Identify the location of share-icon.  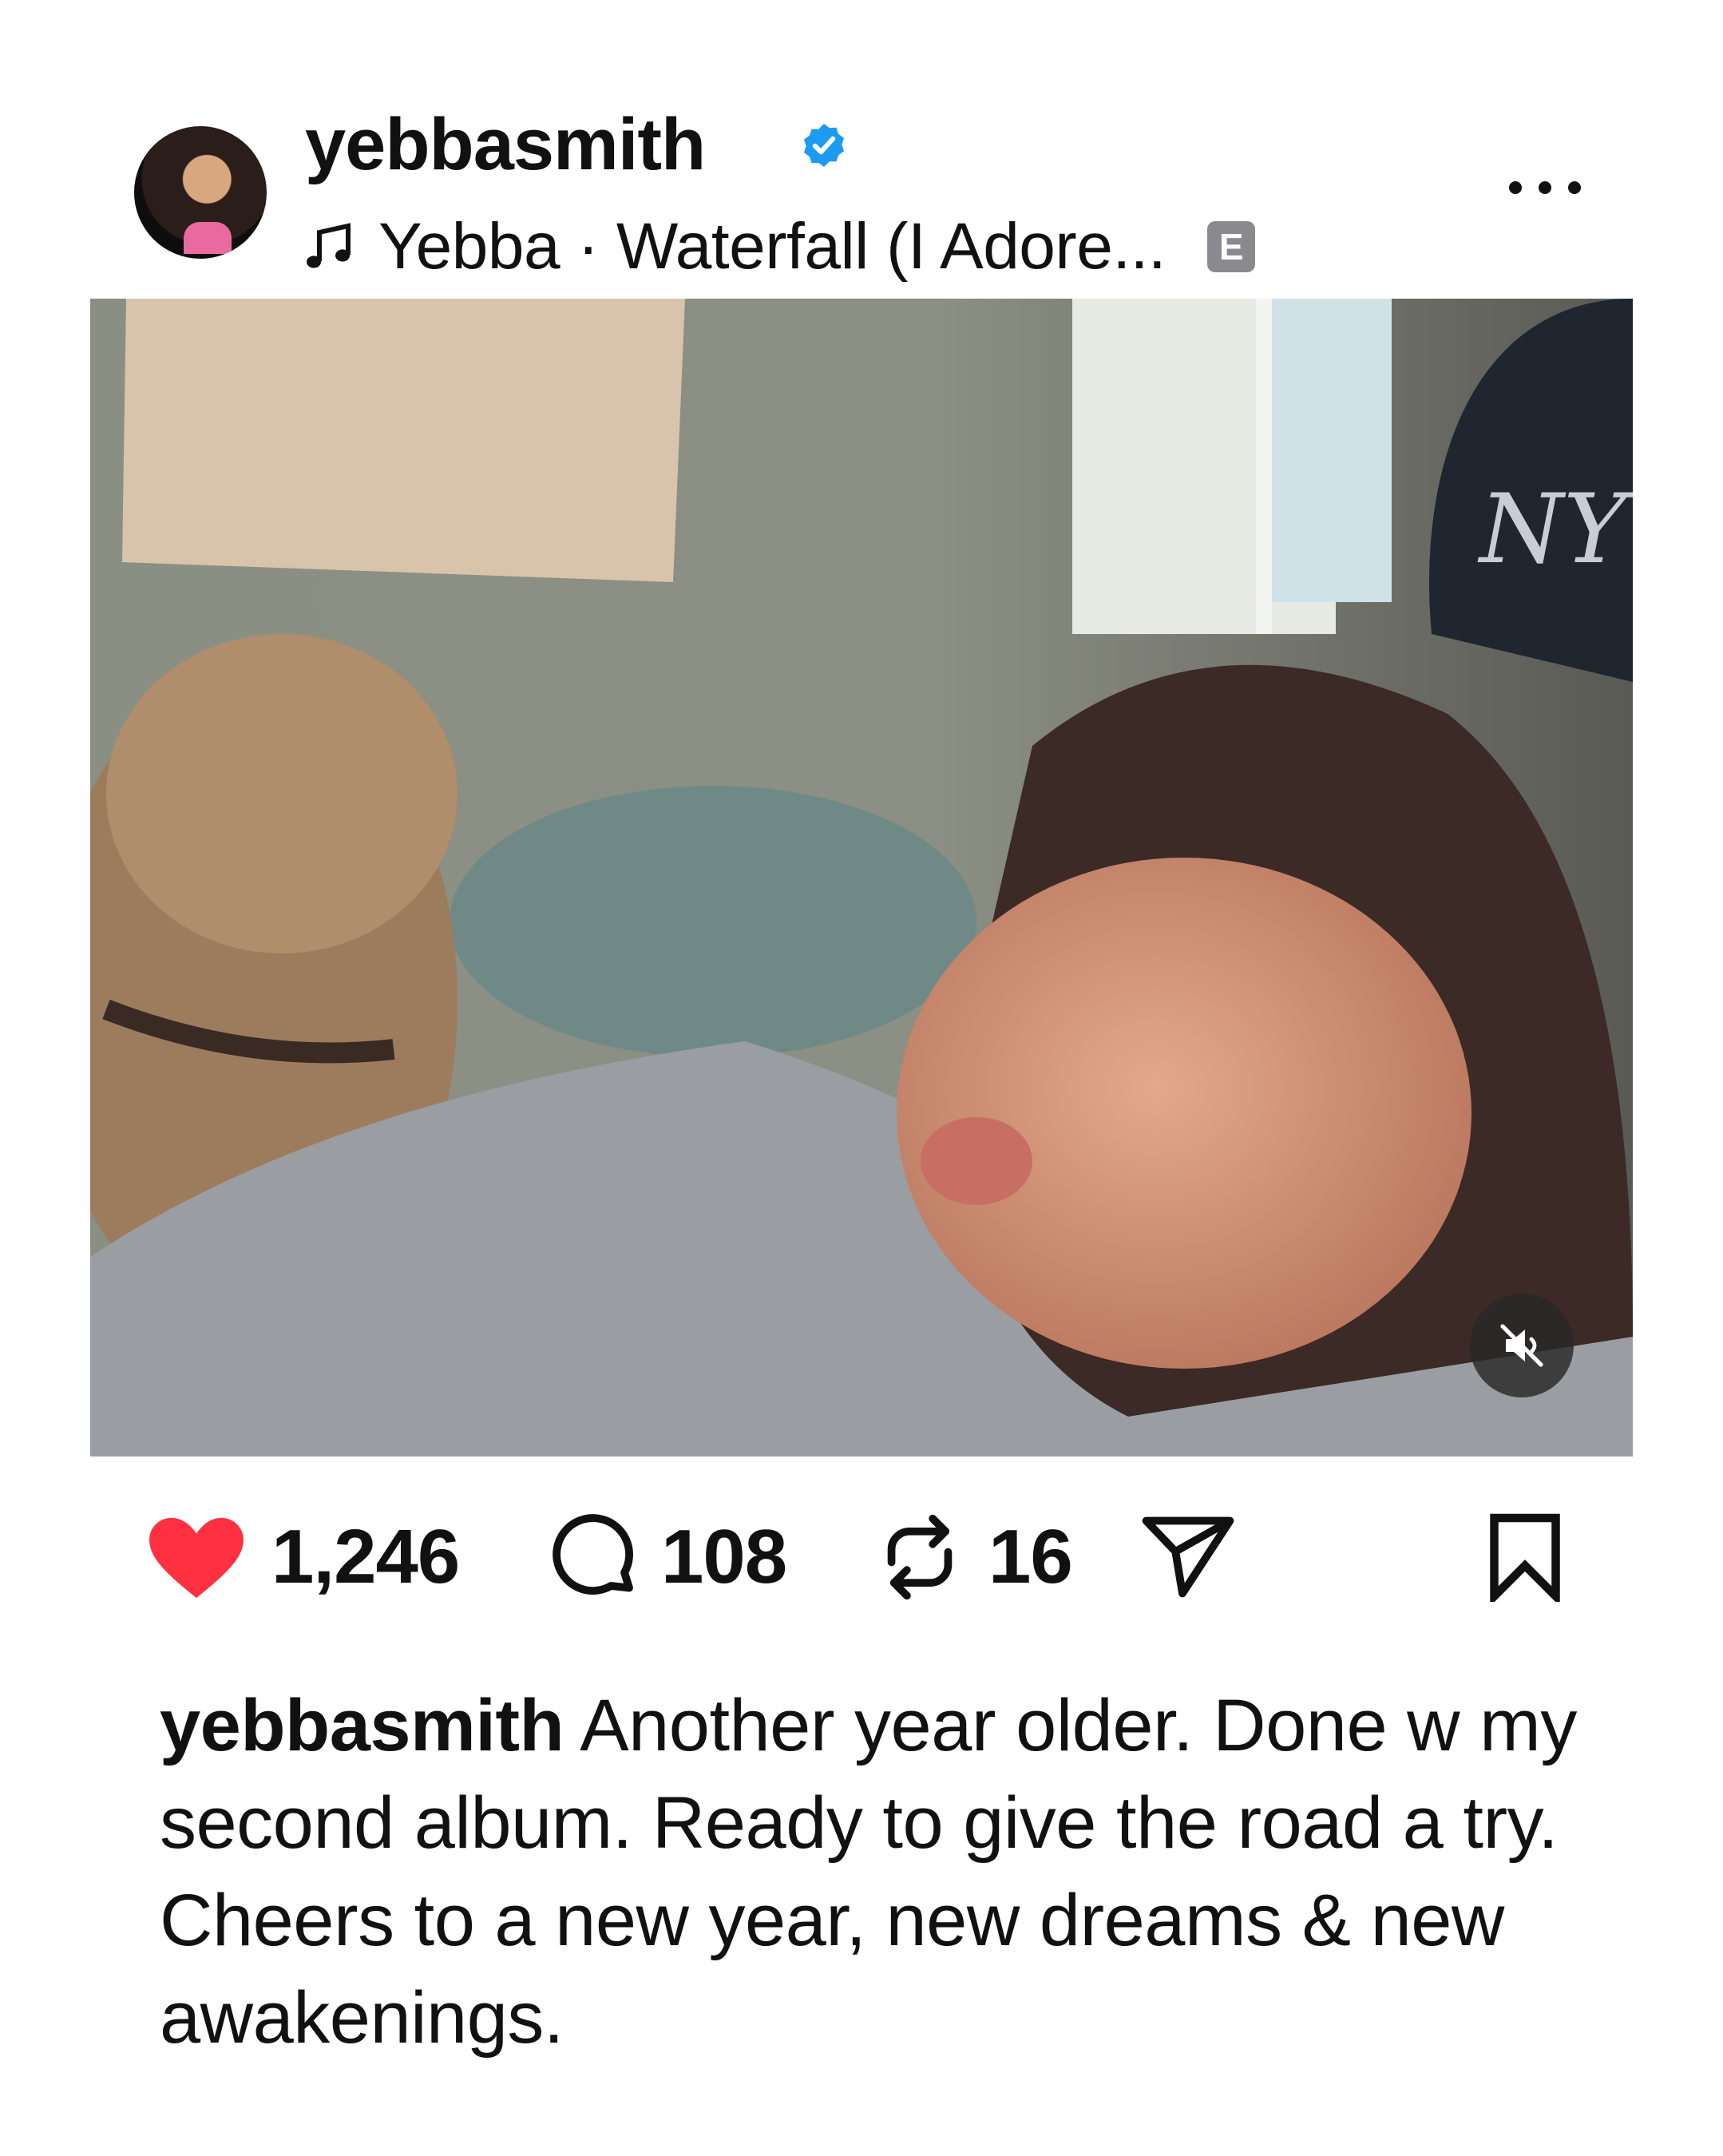
(1188, 1557).